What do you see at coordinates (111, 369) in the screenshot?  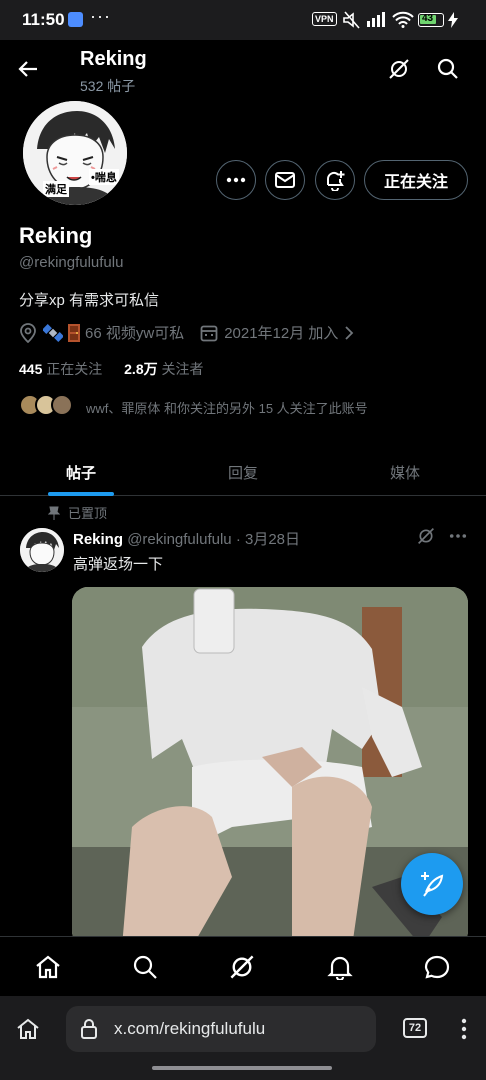 I see `follow-stats: 445 正在关注 2.8万 关注者` at bounding box center [111, 369].